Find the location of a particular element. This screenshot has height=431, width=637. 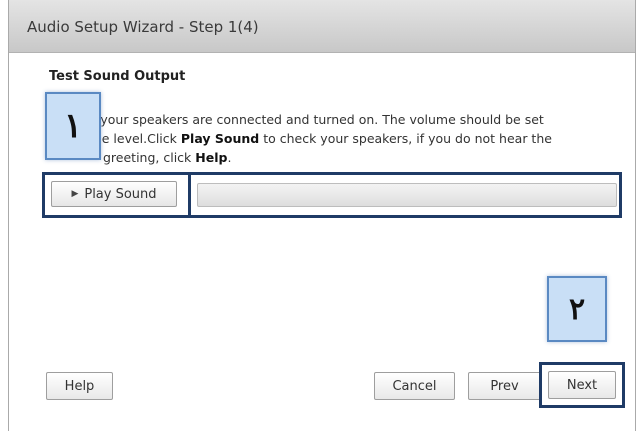

step-badge-2: ٢ is located at coordinates (577, 309).